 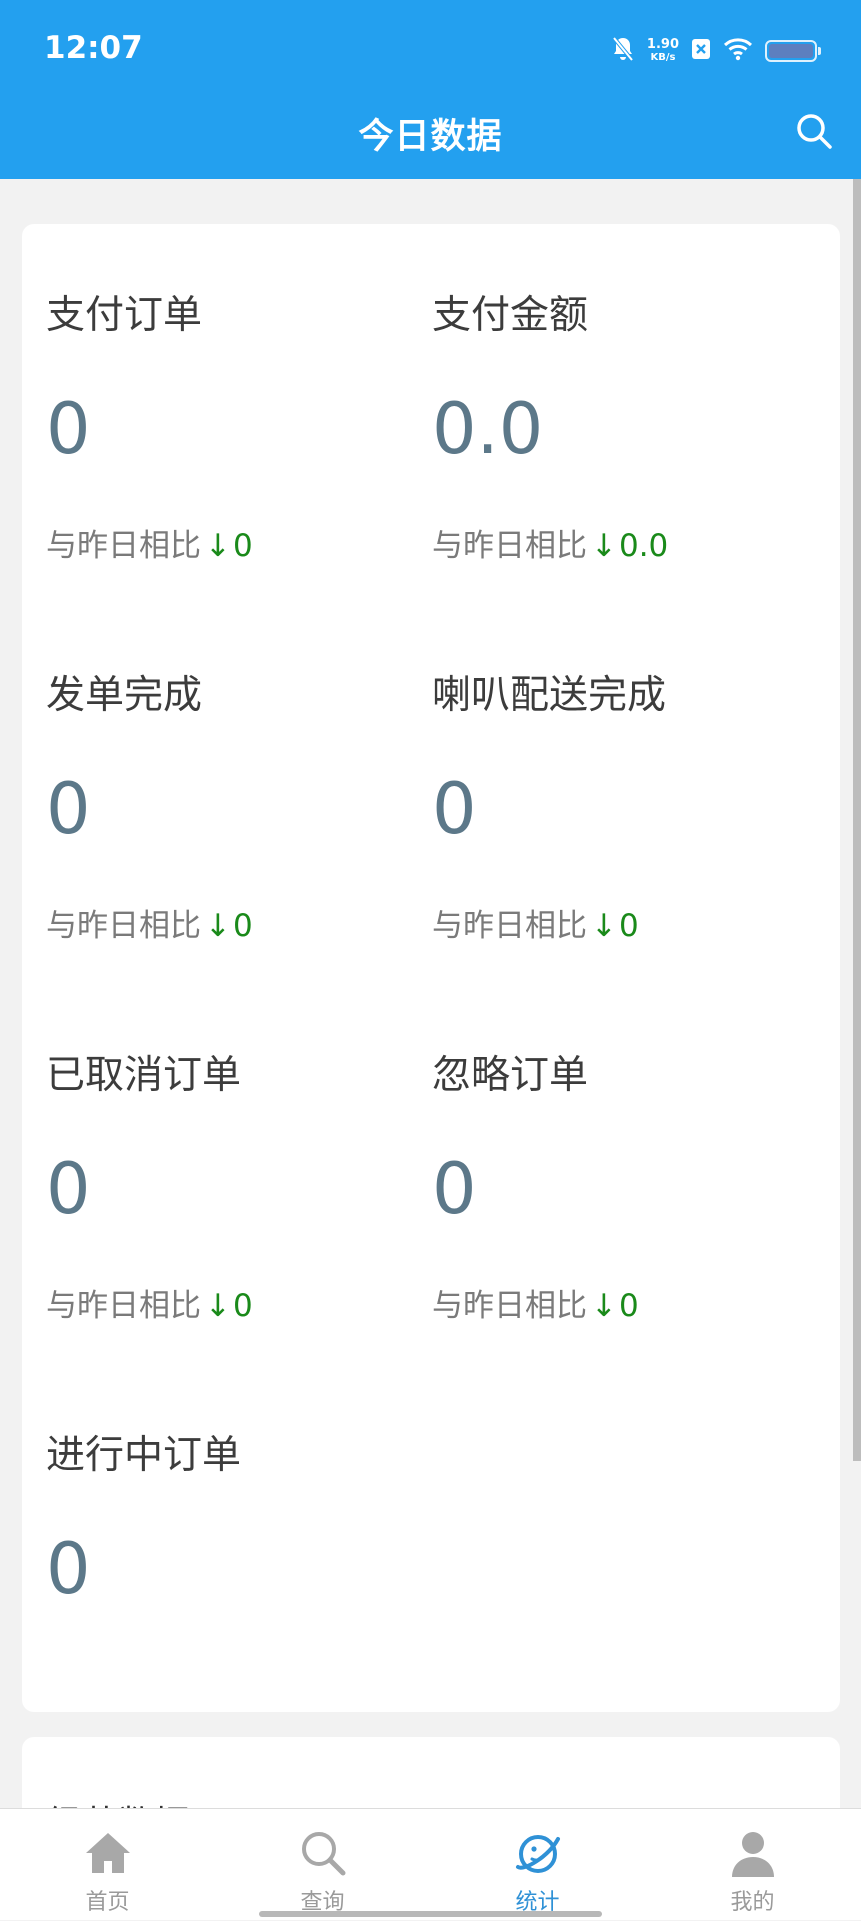 What do you see at coordinates (431, 1772) in the screenshot?
I see `business-data-card: 经营数据 ›` at bounding box center [431, 1772].